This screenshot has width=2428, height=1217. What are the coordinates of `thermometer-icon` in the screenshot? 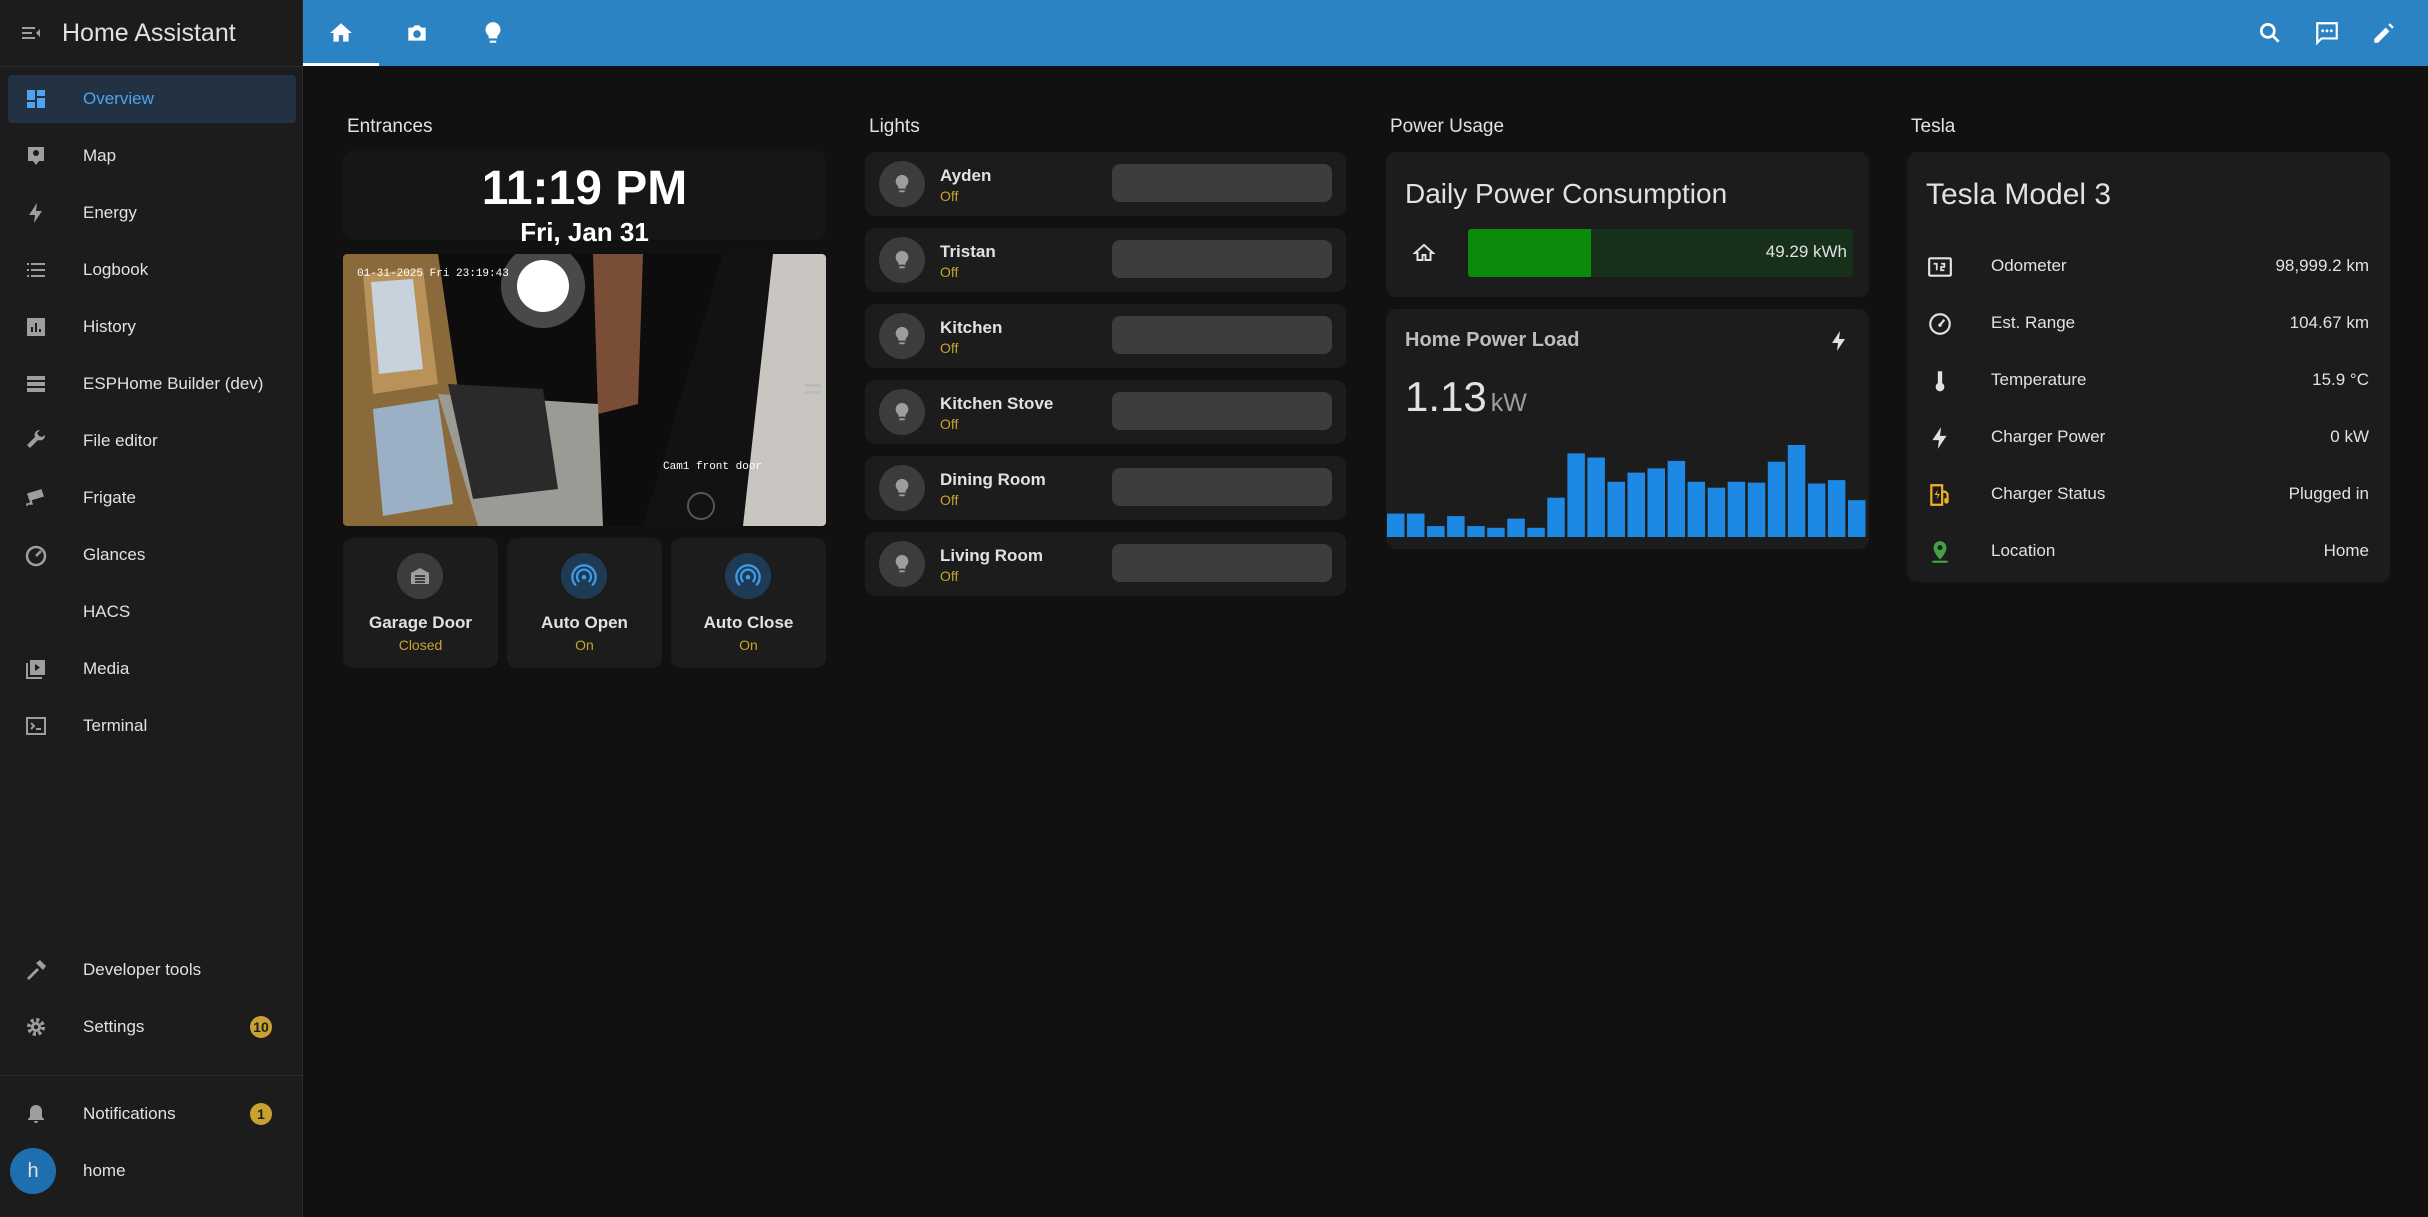 It's located at (1940, 381).